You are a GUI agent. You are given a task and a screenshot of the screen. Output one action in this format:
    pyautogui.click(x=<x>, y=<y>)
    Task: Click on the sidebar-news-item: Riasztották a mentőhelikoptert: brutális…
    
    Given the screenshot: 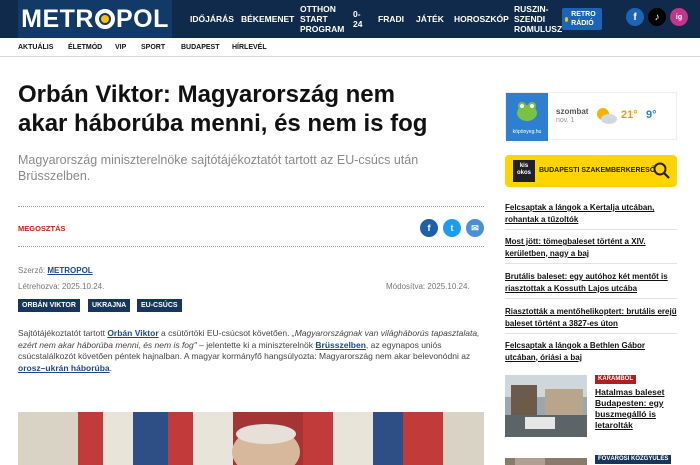 What is the action you would take?
    pyautogui.click(x=591, y=317)
    